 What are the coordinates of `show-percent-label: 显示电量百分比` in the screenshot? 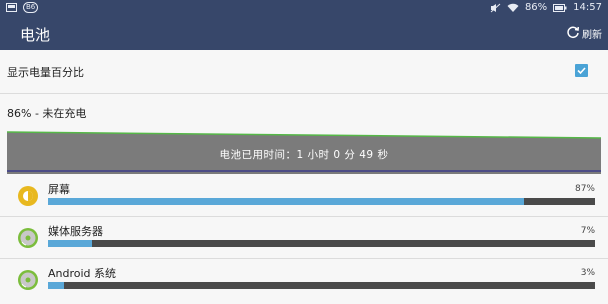 It's located at (45, 72).